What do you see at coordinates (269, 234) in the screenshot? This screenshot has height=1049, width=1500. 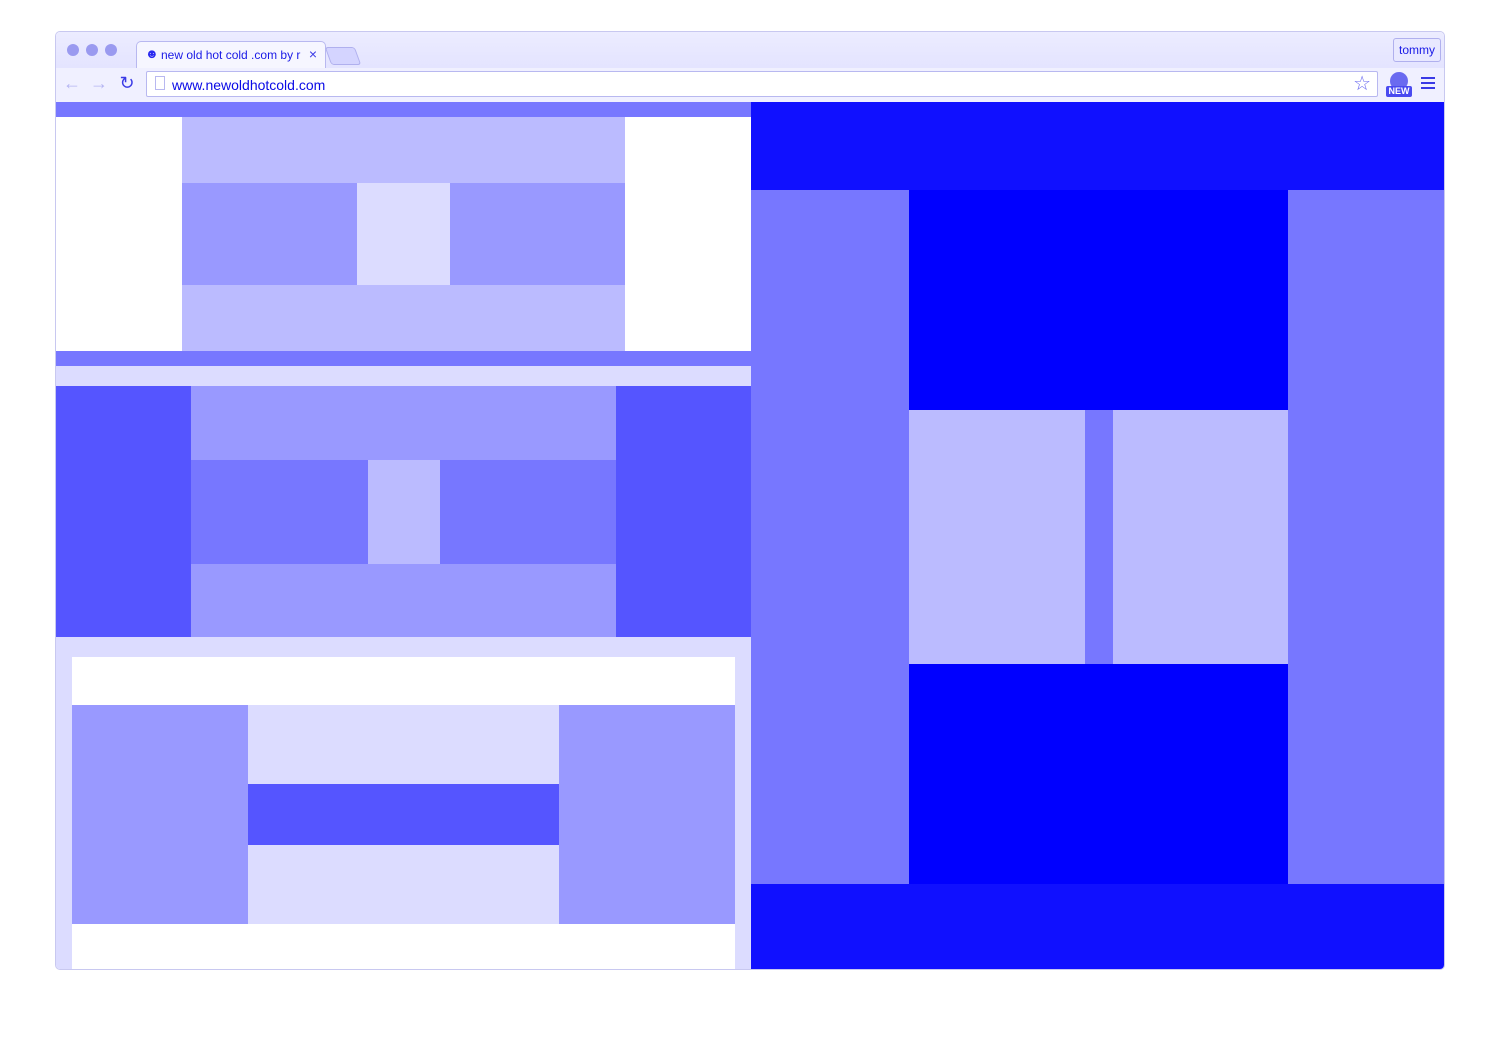 I see `panel-1-mid-left-block` at bounding box center [269, 234].